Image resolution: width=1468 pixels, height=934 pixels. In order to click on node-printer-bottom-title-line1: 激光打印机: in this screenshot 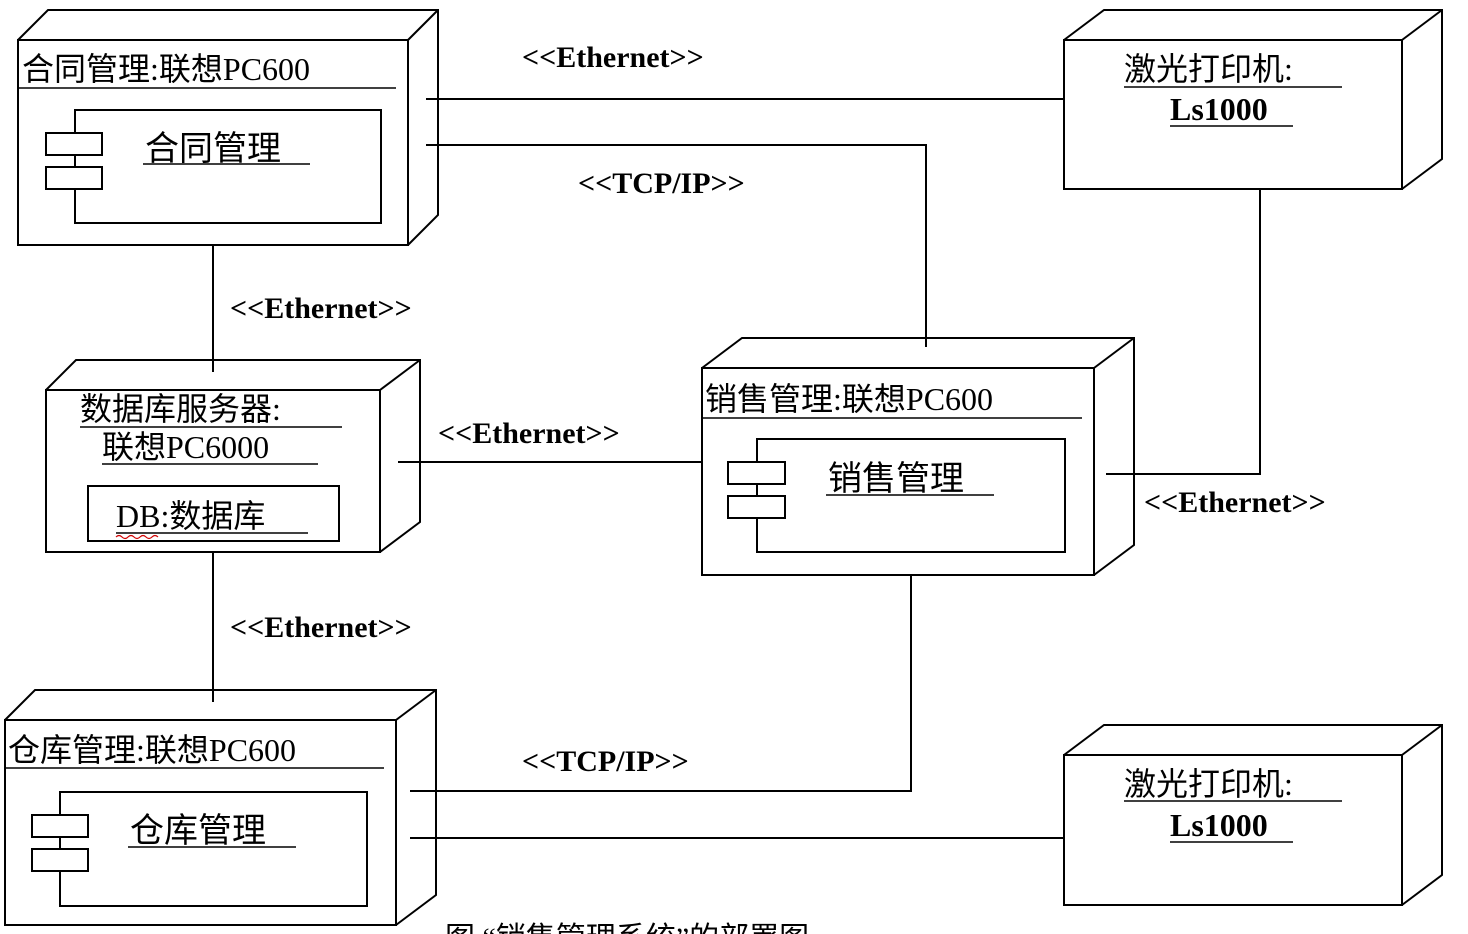, I will do `click(1208, 784)`.